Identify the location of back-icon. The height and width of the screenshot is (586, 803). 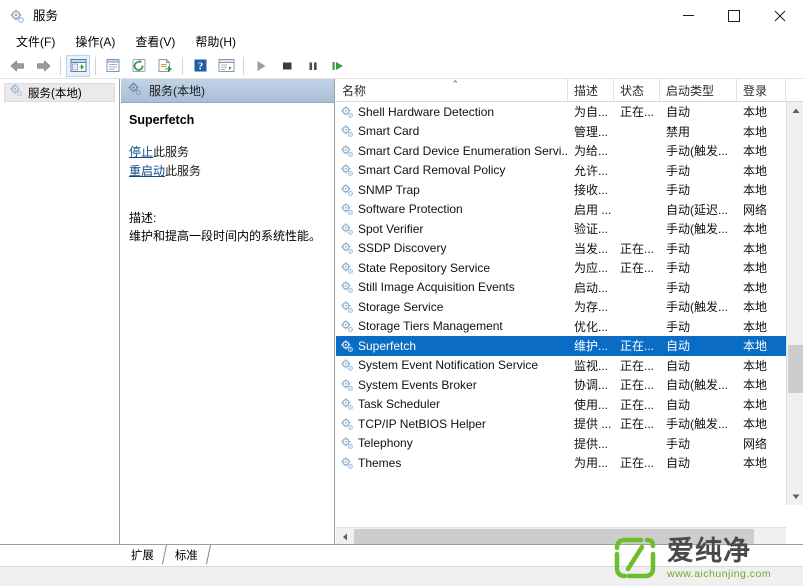
(17, 66).